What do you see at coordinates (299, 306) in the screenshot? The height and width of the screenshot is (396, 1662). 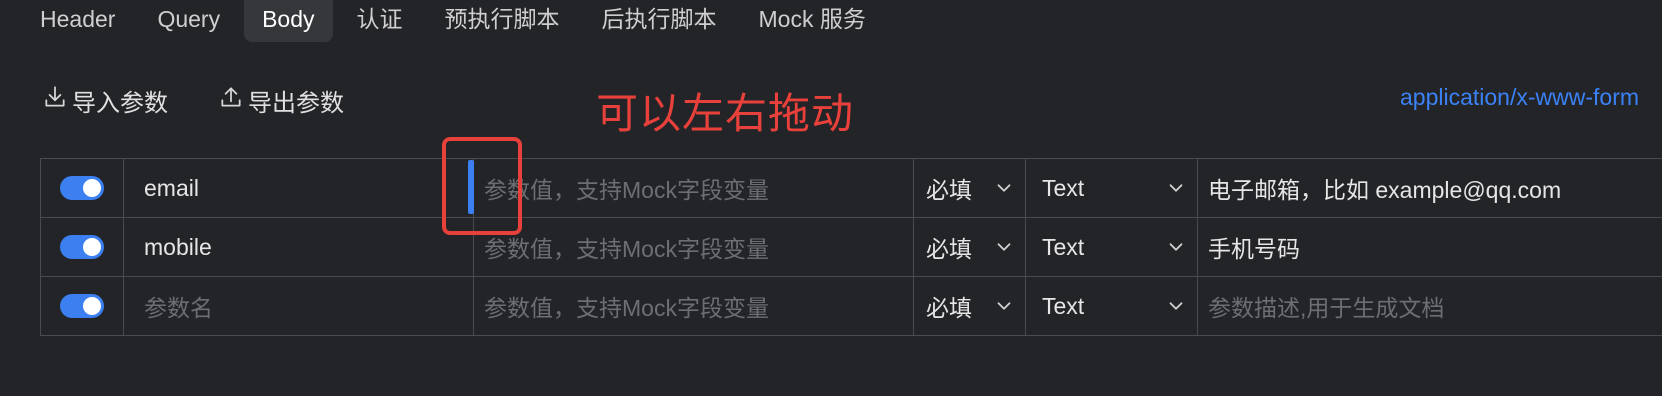 I see `param-name-input: 参数名` at bounding box center [299, 306].